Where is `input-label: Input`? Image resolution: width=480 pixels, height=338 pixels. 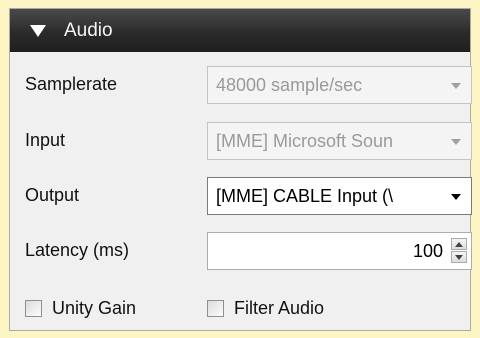
input-label: Input is located at coordinates (45, 140).